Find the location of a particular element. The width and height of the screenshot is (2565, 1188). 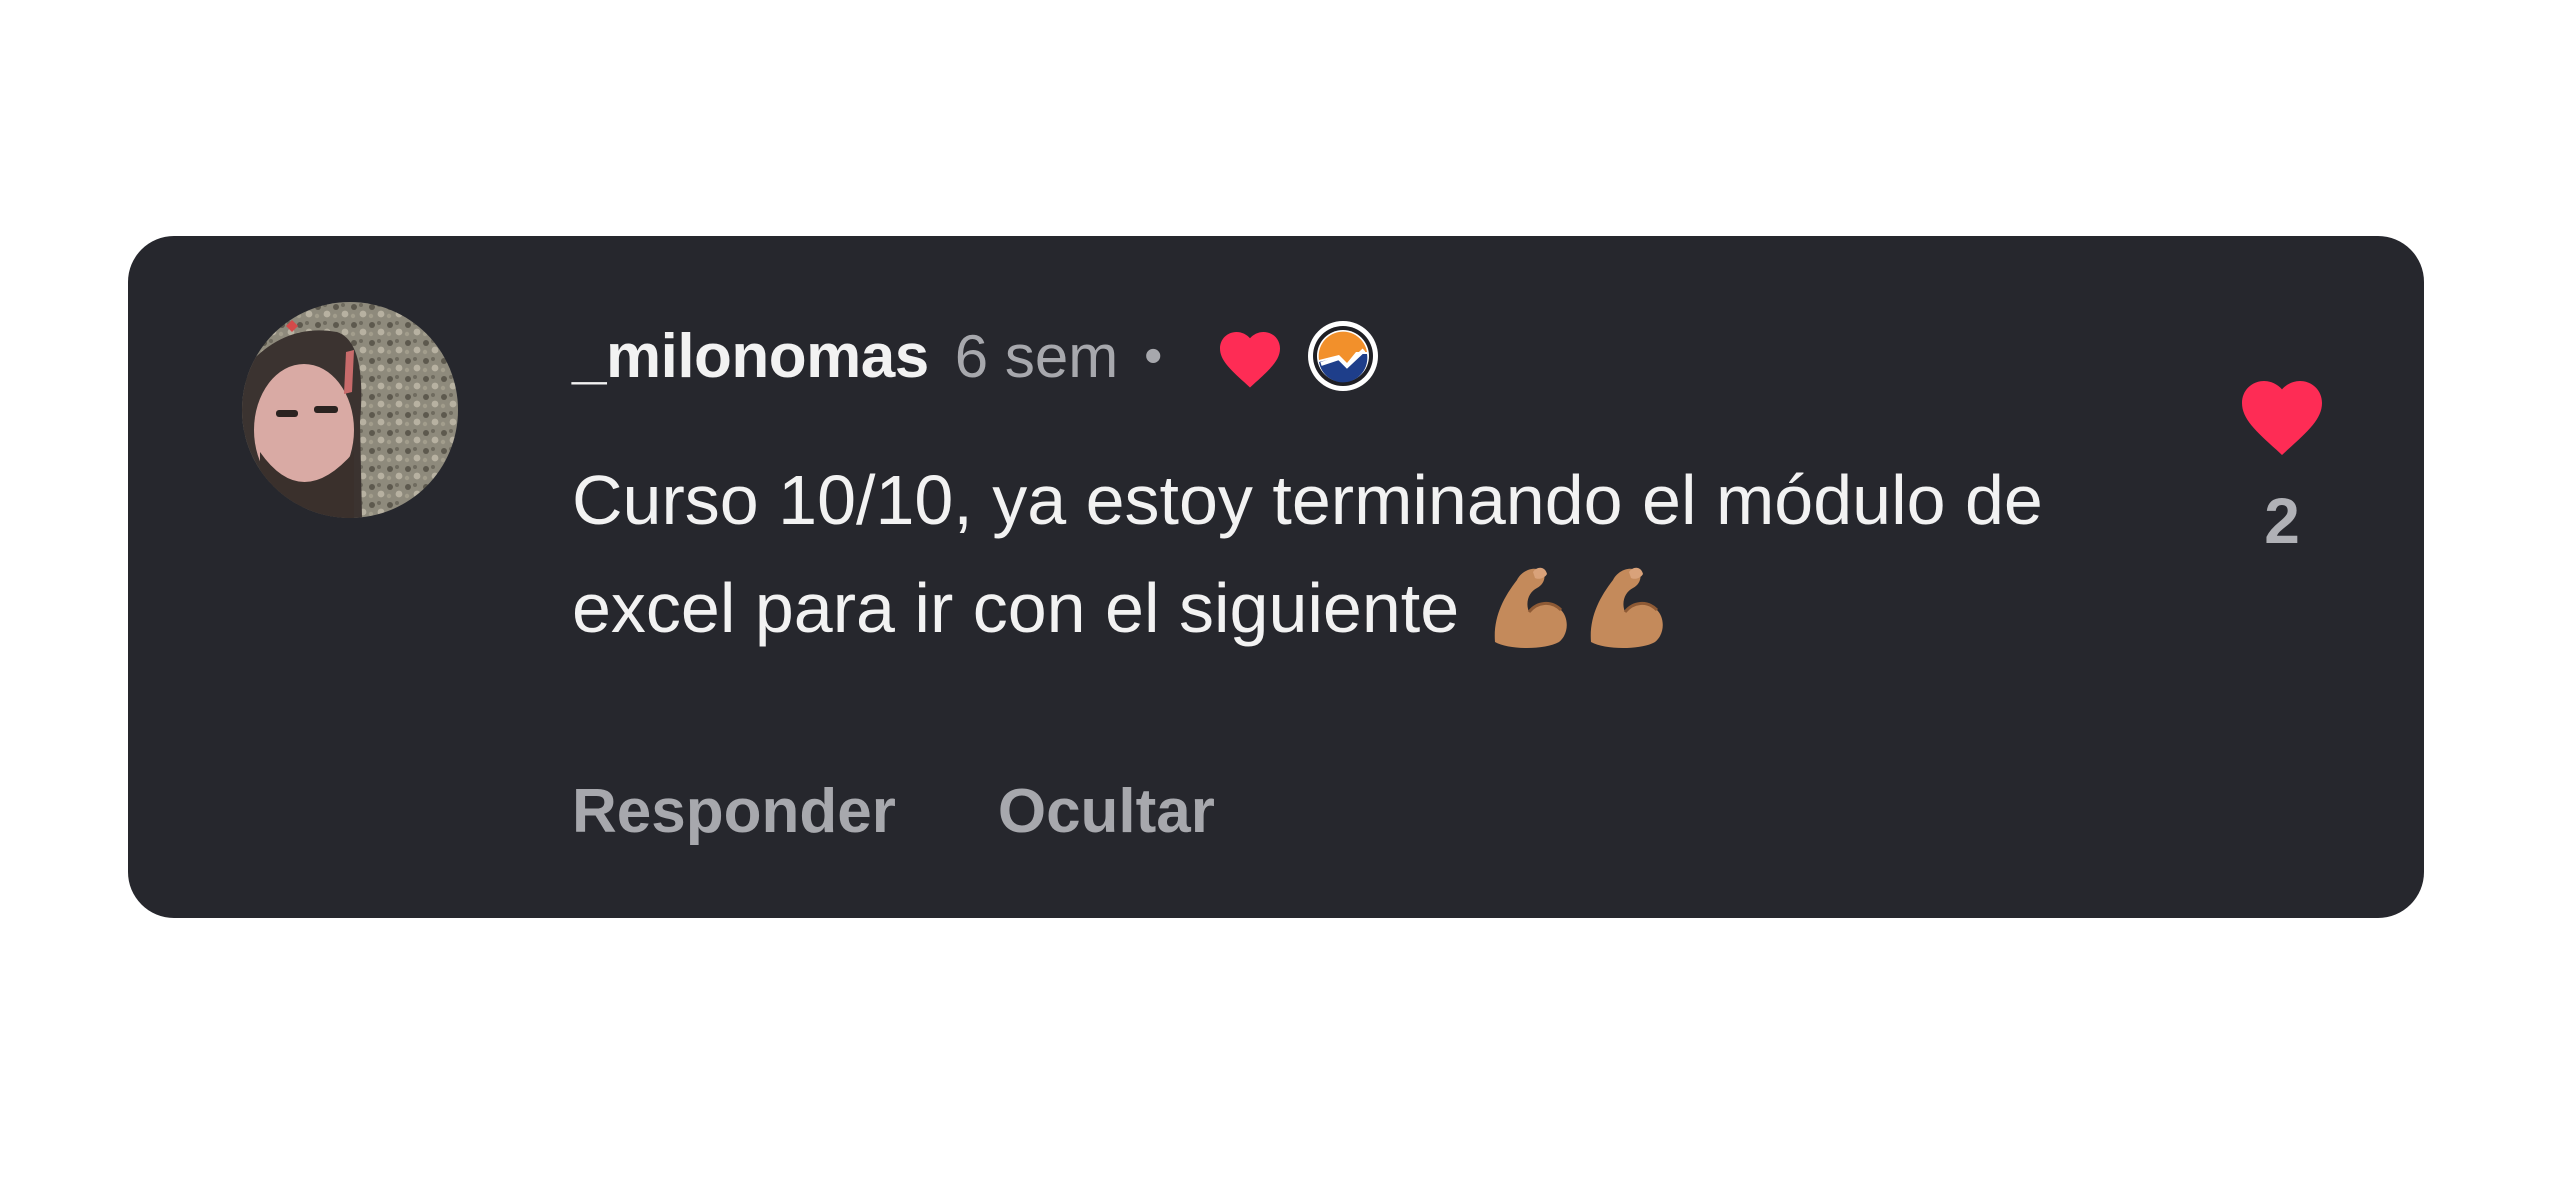

username: _milonomas is located at coordinates (750, 356).